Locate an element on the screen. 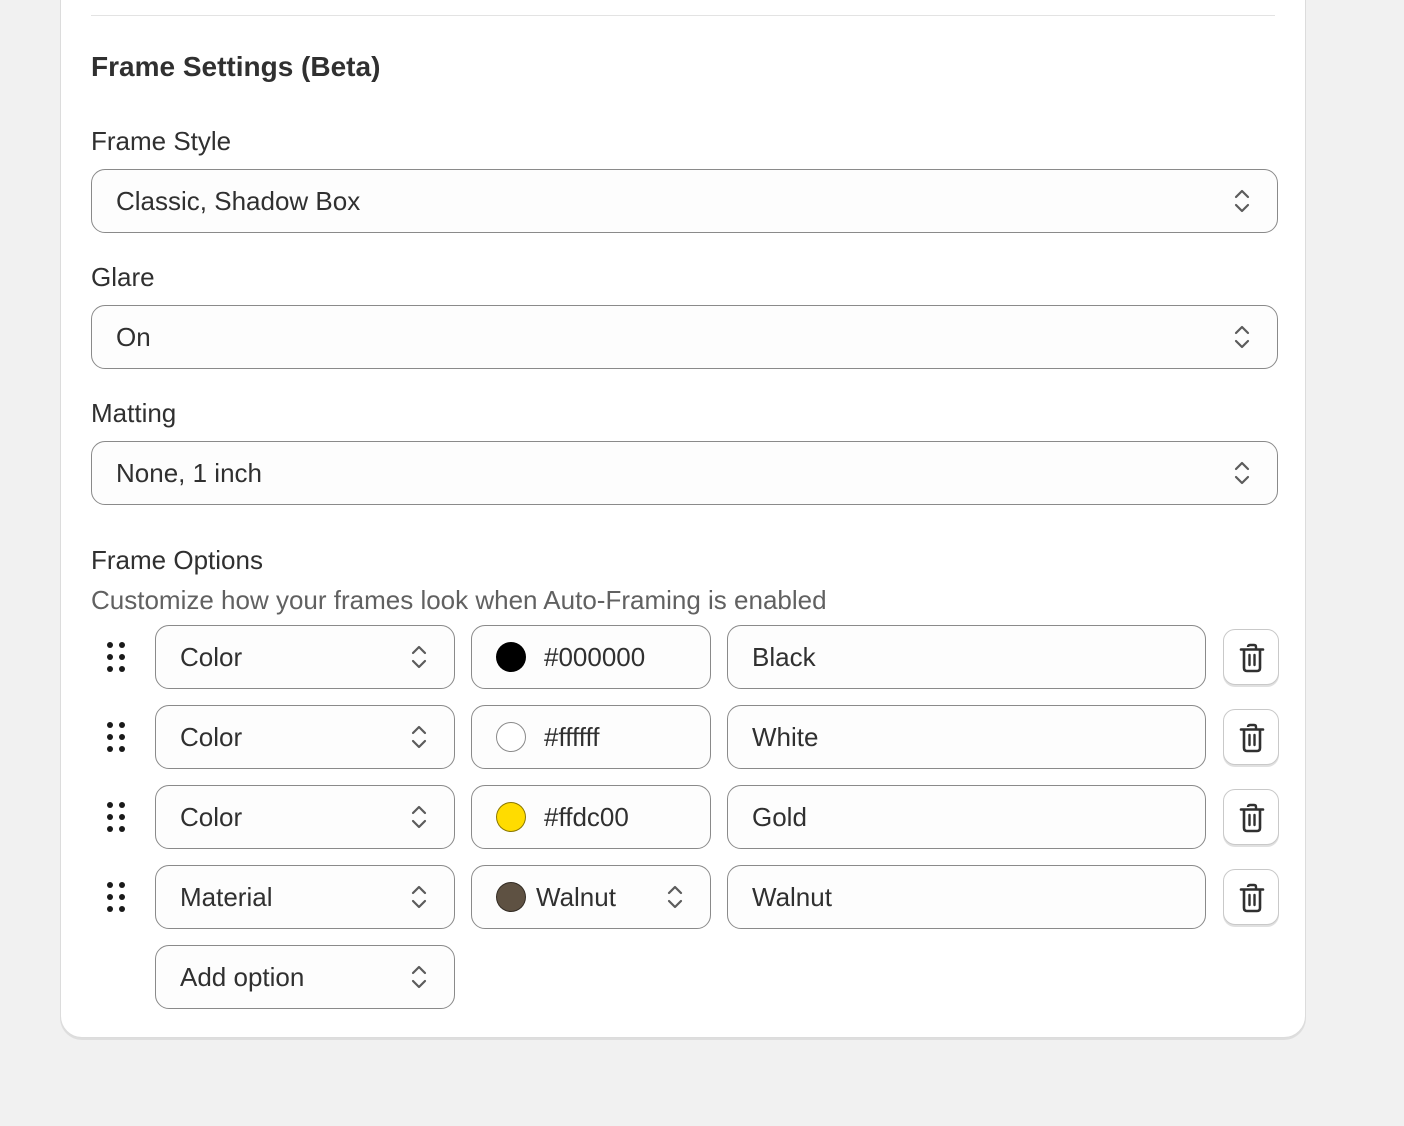  option-type-select: Material is located at coordinates (305, 897).